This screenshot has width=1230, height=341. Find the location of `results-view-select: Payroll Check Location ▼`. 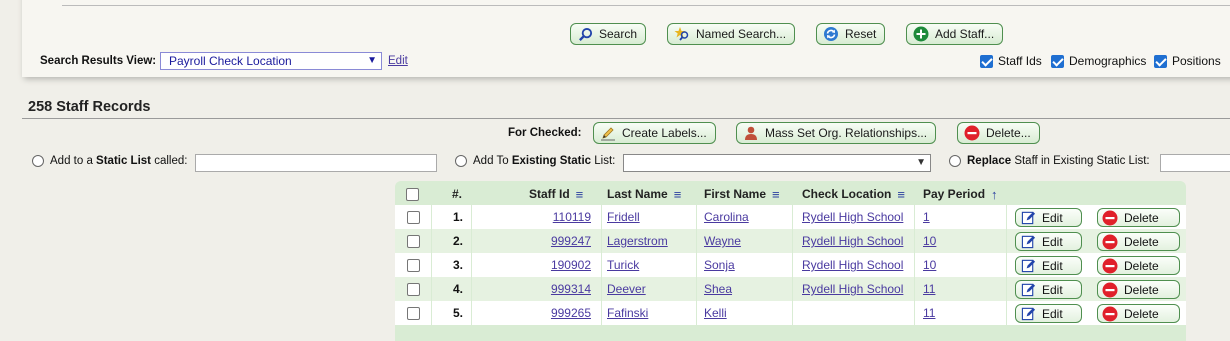

results-view-select: Payroll Check Location ▼ is located at coordinates (271, 61).